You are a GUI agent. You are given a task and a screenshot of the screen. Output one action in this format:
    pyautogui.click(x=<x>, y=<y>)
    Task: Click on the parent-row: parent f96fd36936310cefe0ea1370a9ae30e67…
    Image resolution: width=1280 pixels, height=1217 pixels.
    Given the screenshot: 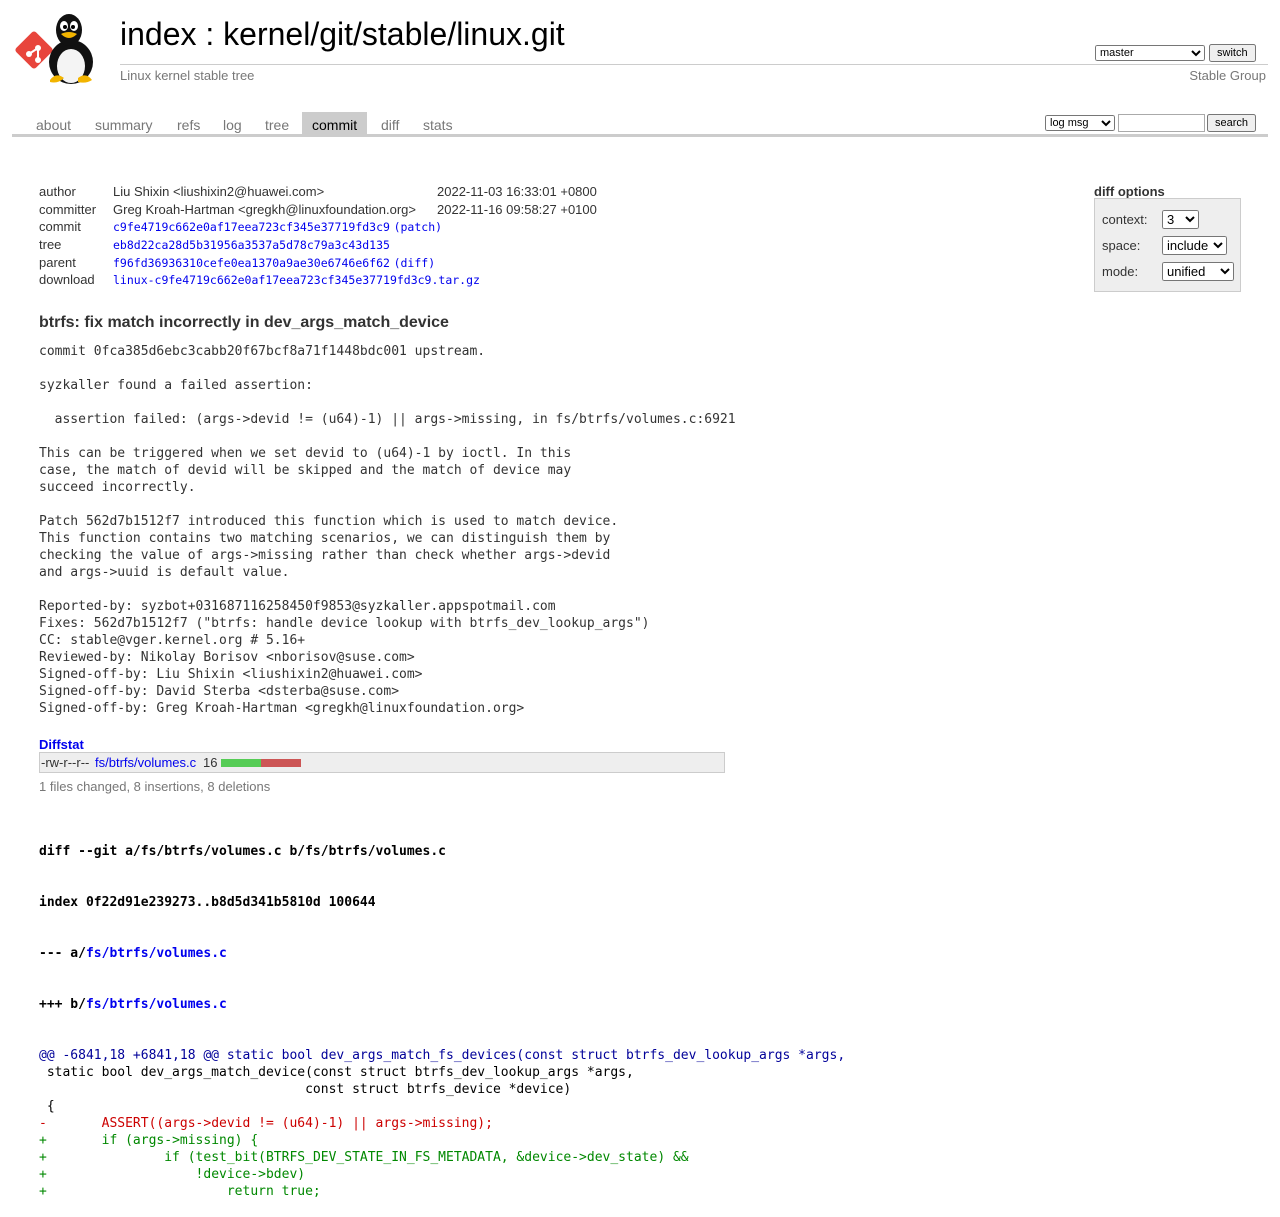 What is the action you would take?
    pyautogui.click(x=317, y=262)
    